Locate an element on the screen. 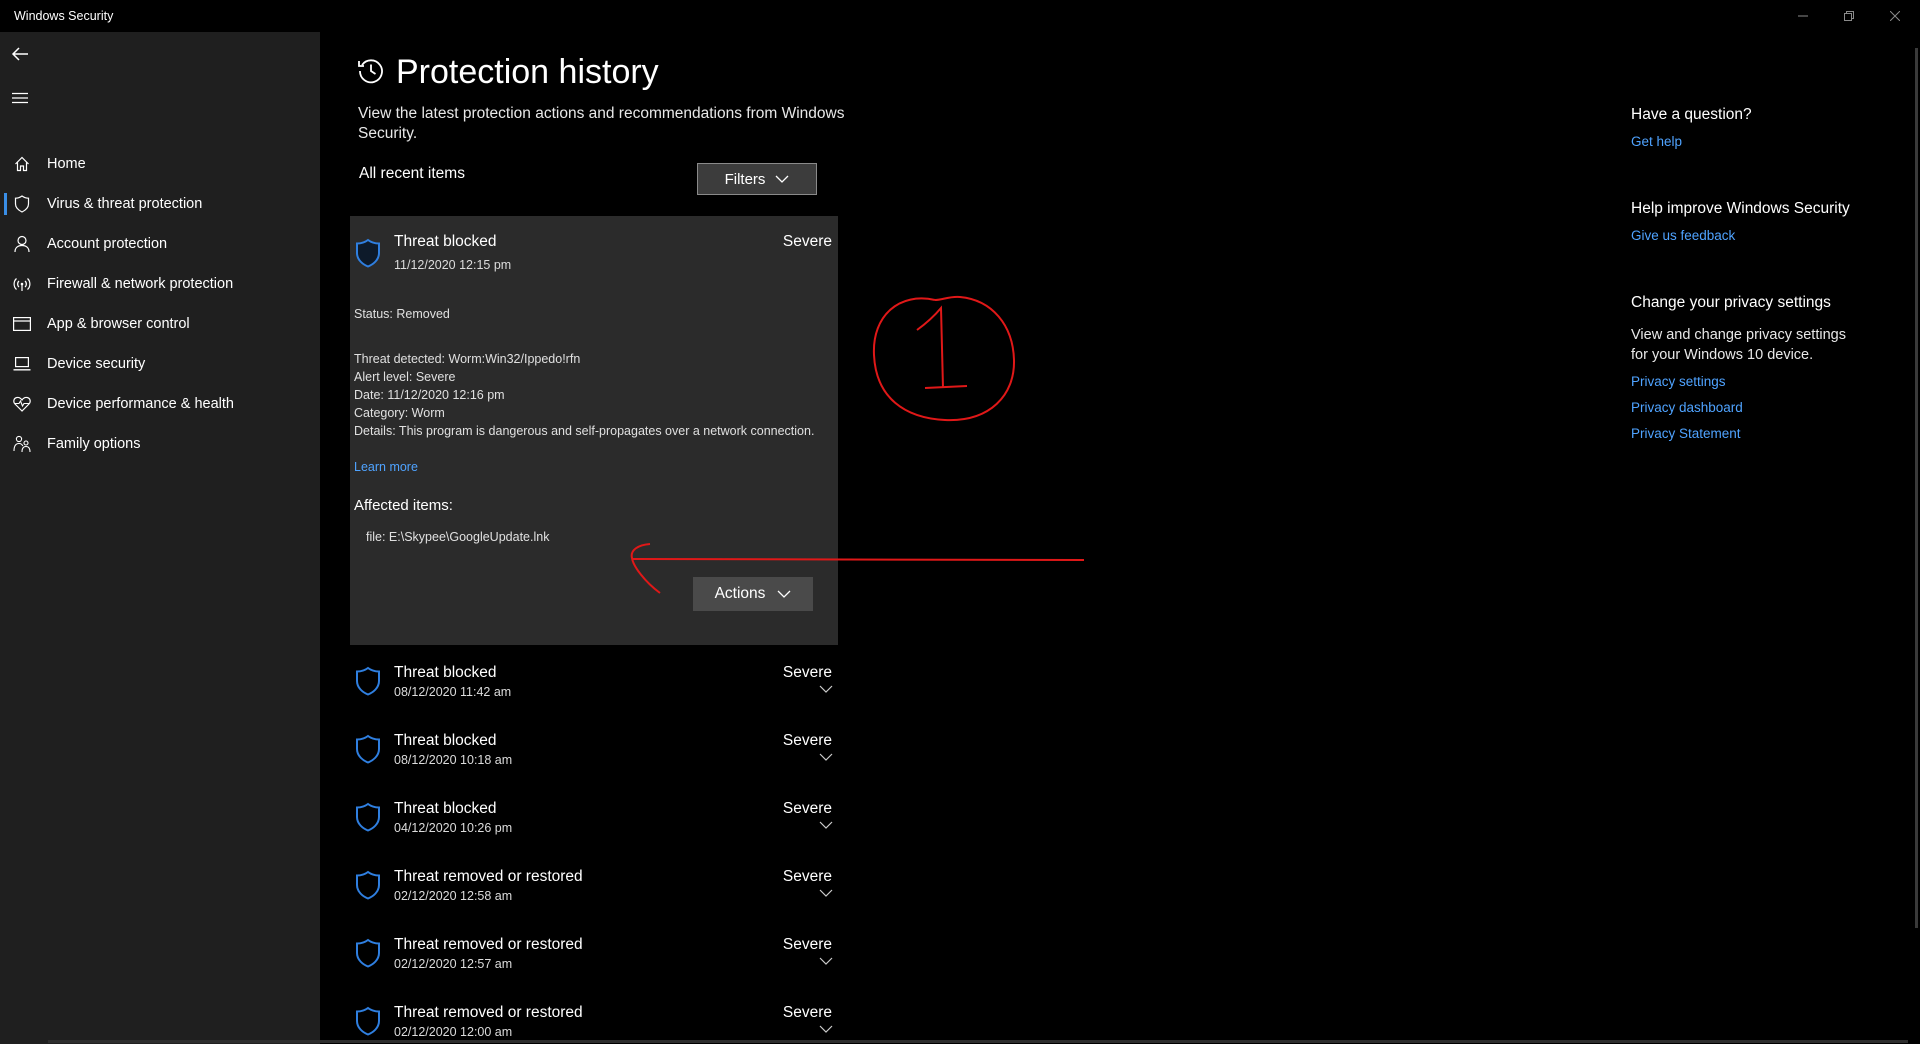  annotation-arrow is located at coordinates (857, 568).